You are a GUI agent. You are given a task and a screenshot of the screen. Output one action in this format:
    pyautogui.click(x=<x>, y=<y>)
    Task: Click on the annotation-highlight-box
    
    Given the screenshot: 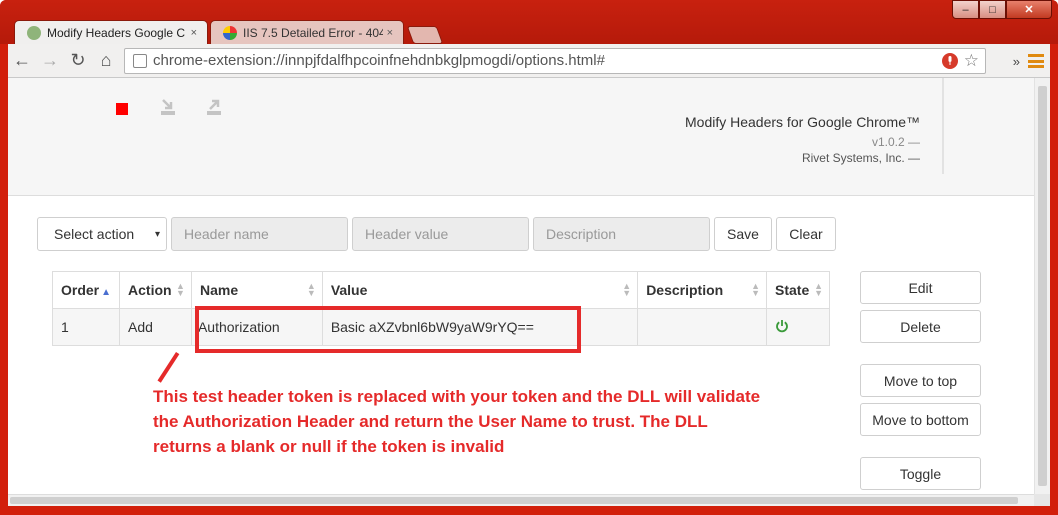 What is the action you would take?
    pyautogui.click(x=388, y=329)
    